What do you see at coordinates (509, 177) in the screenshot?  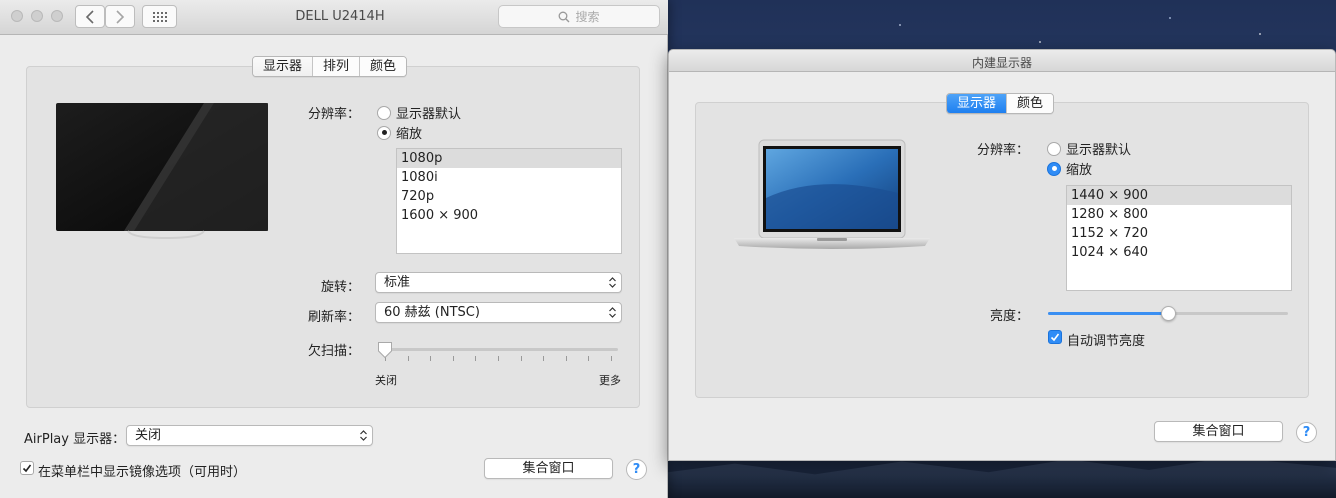 I see `list-item: 1080i` at bounding box center [509, 177].